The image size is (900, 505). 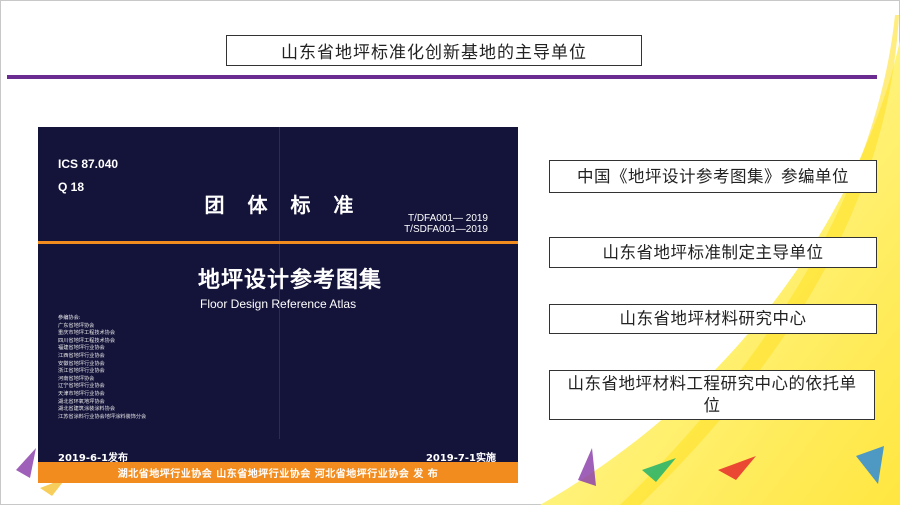 What do you see at coordinates (278, 472) in the screenshot?
I see `publisher-bar: 湖北省地坪行业协会 山东省地坪行业协会 河北省地坪行业协会 发 布` at bounding box center [278, 472].